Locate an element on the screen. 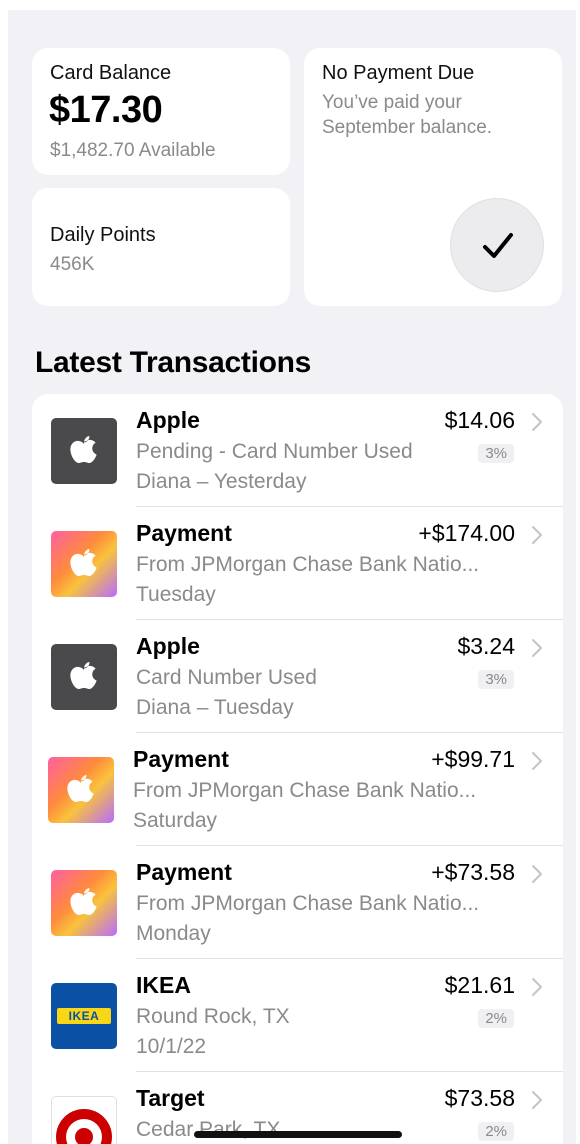 This screenshot has width=580, height=1144. transaction-amount: $21.61 is located at coordinates (479, 985).